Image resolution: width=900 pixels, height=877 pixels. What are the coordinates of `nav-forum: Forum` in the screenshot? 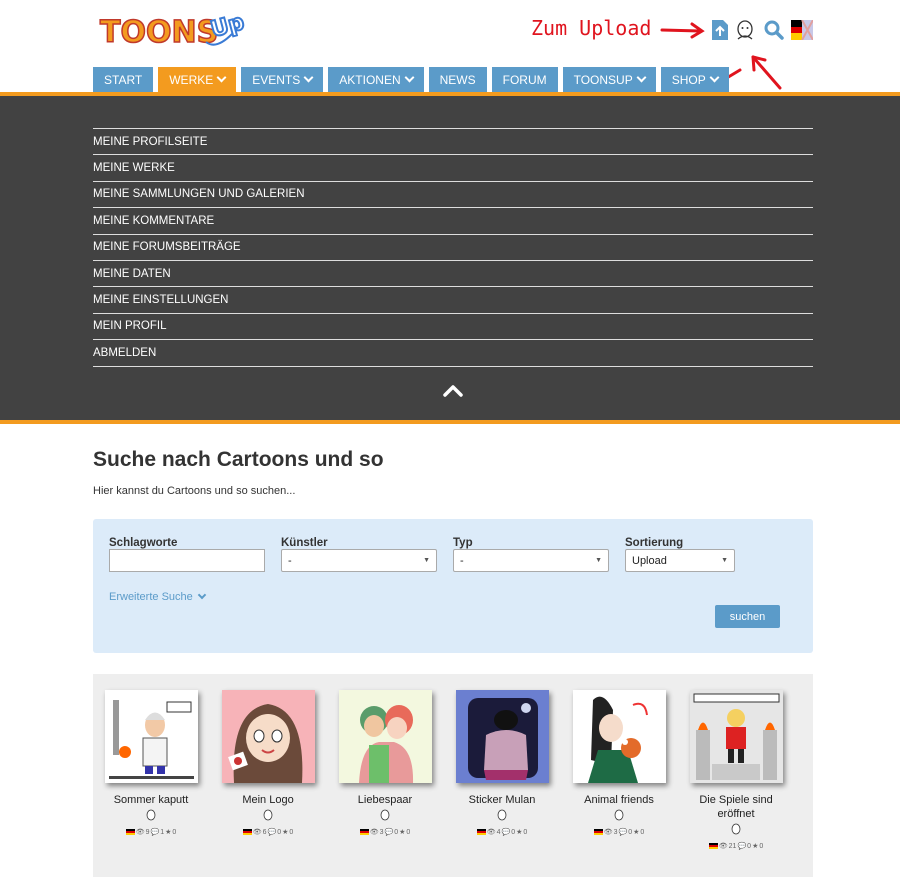 It's located at (524, 79).